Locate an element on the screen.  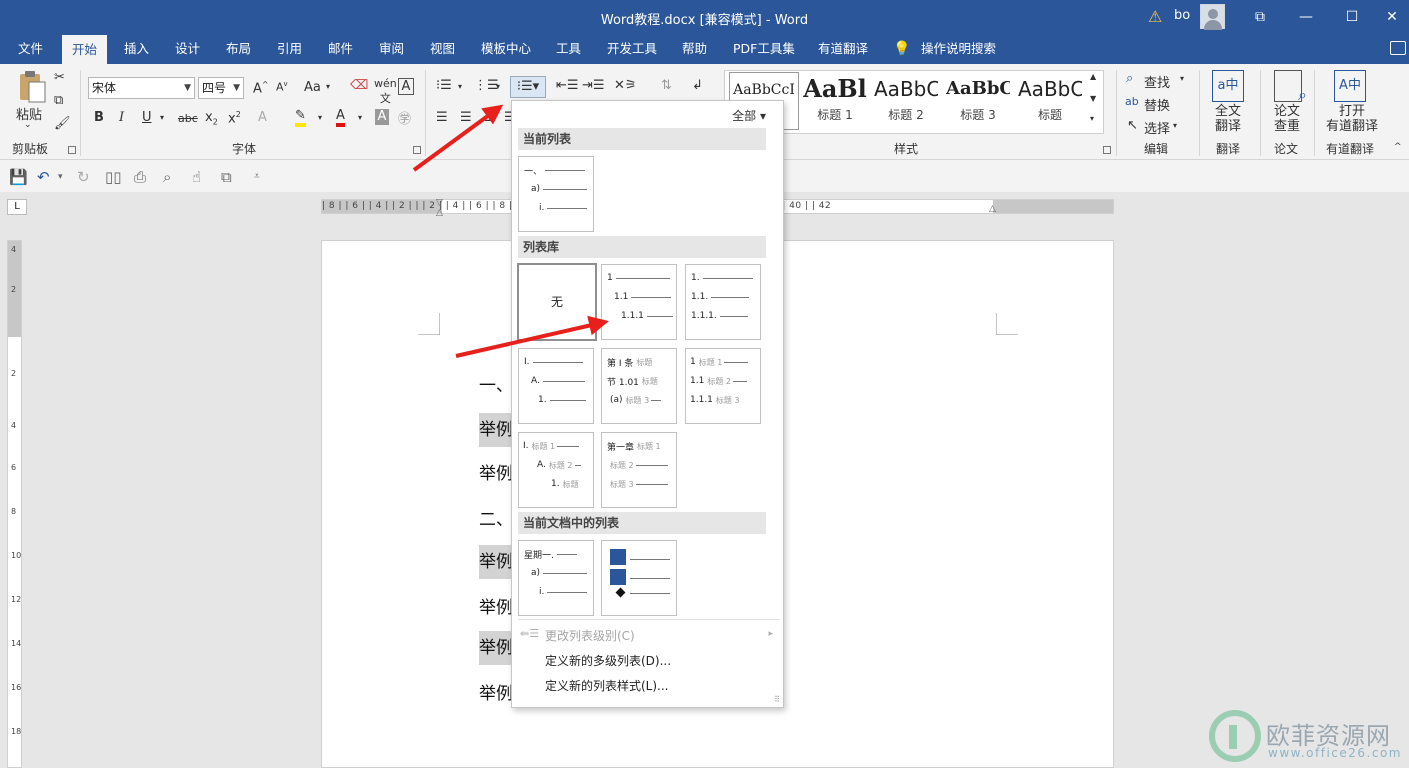
watermark-url: www.office26.com is located at coordinates (1335, 753).